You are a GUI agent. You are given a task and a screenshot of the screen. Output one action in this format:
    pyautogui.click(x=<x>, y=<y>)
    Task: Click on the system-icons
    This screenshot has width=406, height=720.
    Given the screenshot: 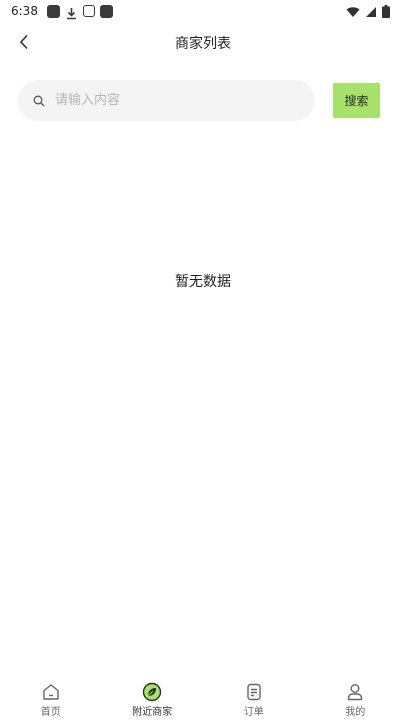 What is the action you would take?
    pyautogui.click(x=368, y=11)
    